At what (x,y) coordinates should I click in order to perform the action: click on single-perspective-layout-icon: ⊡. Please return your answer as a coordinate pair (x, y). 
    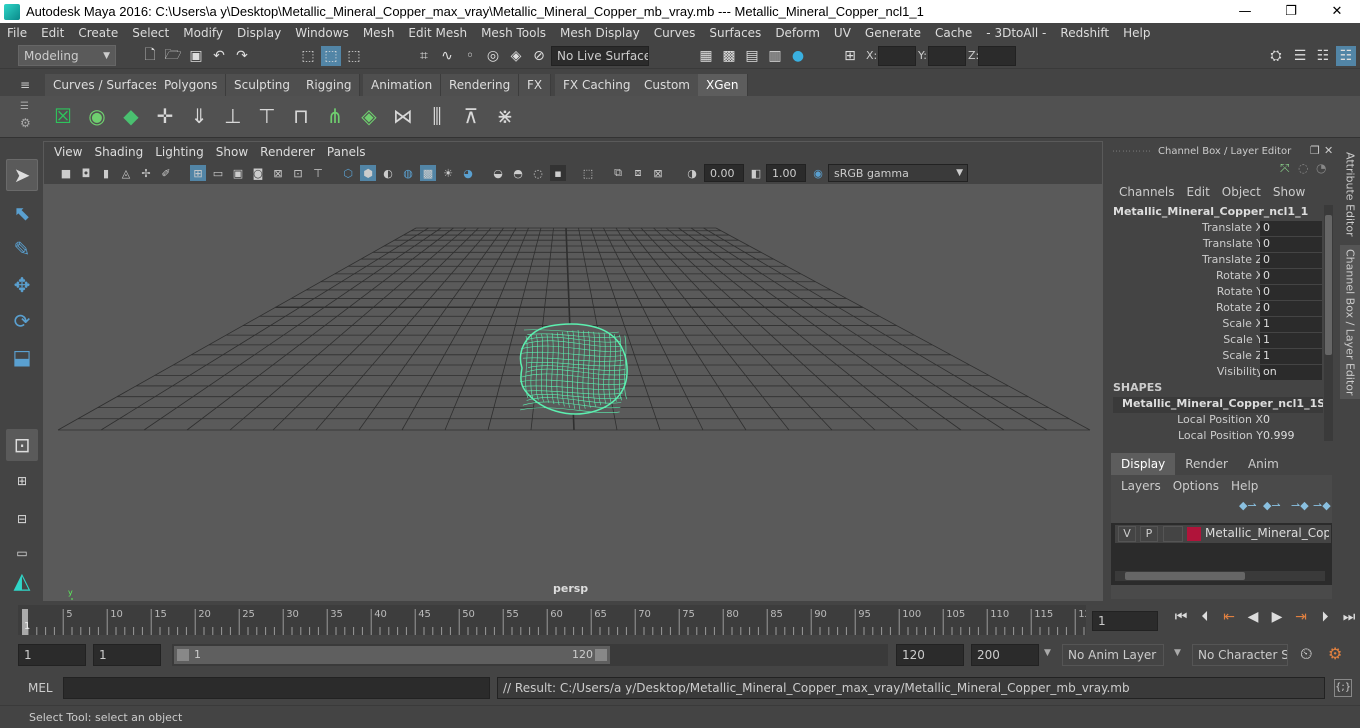
    Looking at the image, I should click on (22, 445).